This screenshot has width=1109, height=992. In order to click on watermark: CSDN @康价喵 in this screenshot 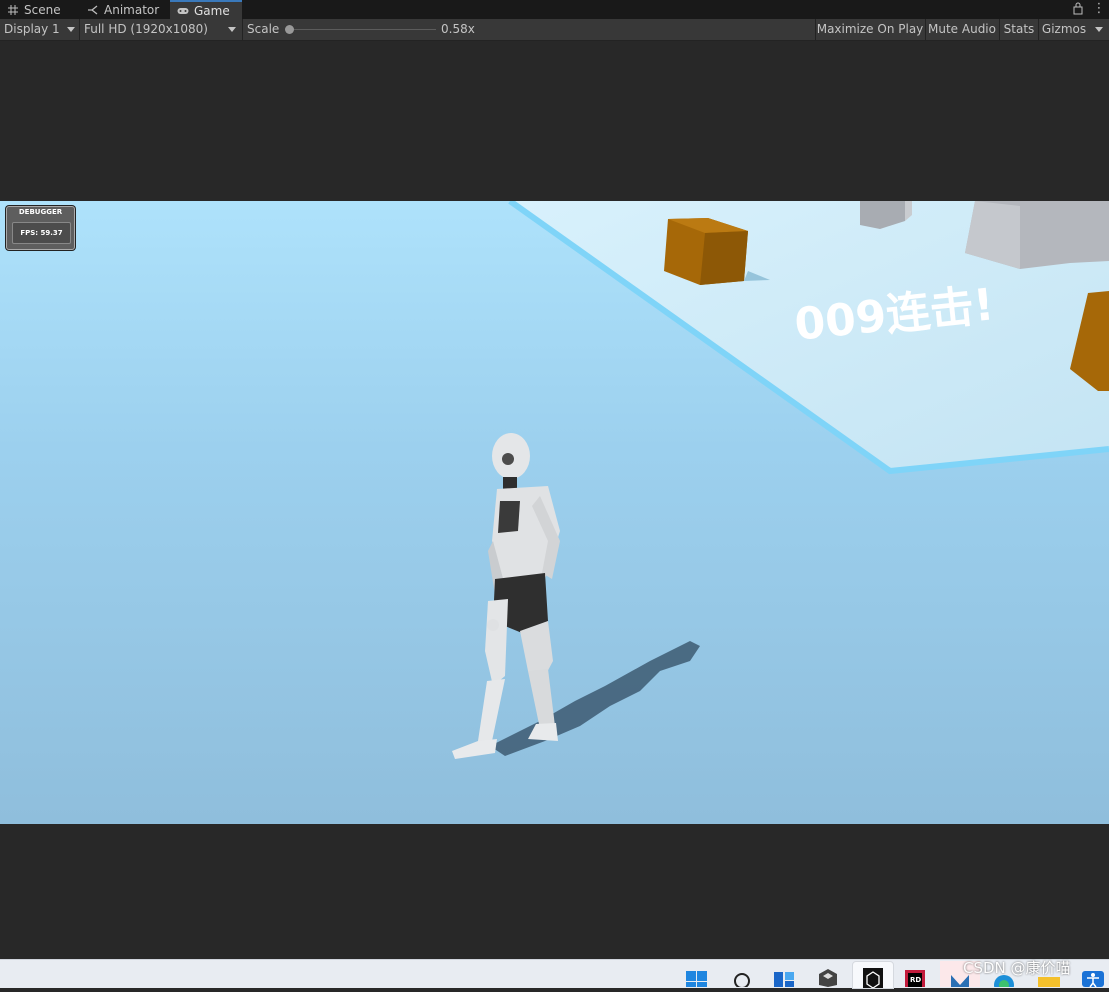, I will do `click(1017, 968)`.